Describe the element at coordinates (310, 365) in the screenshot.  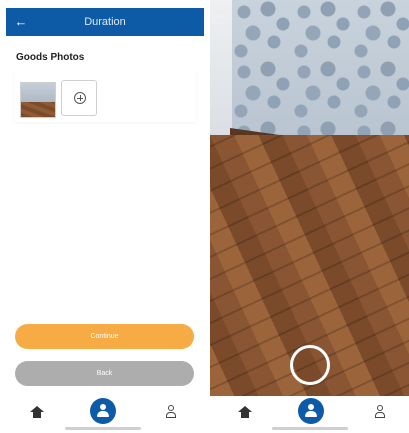
I see `shutter-button` at that location.